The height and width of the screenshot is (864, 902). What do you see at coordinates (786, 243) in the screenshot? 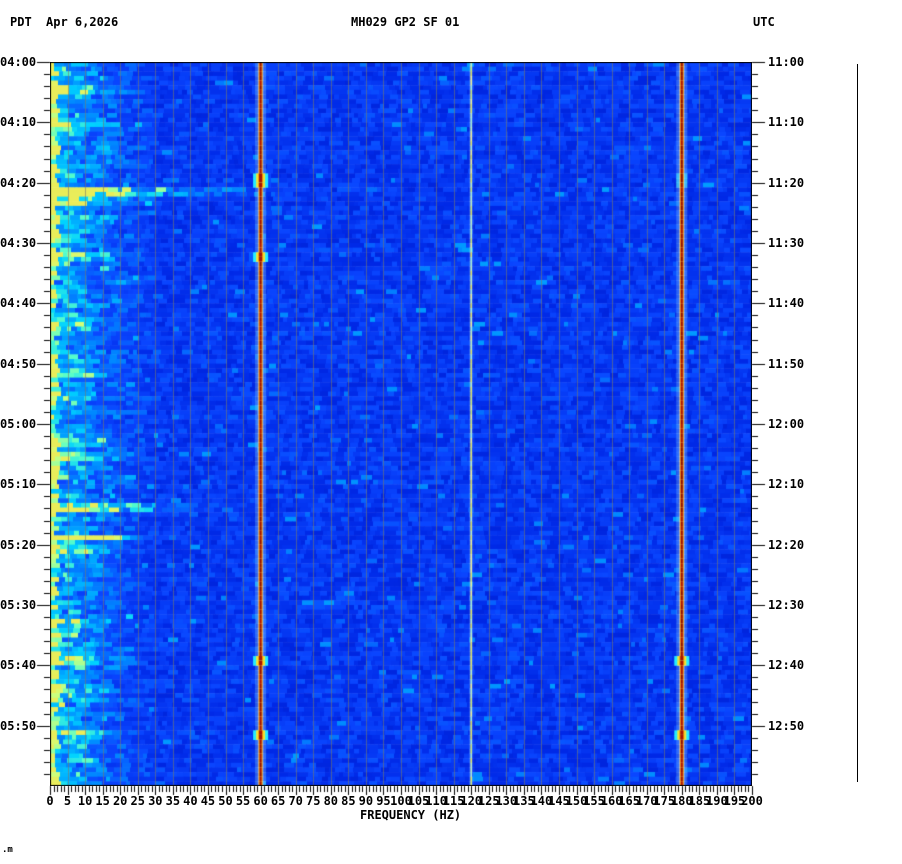
I see `time-label-right: 11:30` at bounding box center [786, 243].